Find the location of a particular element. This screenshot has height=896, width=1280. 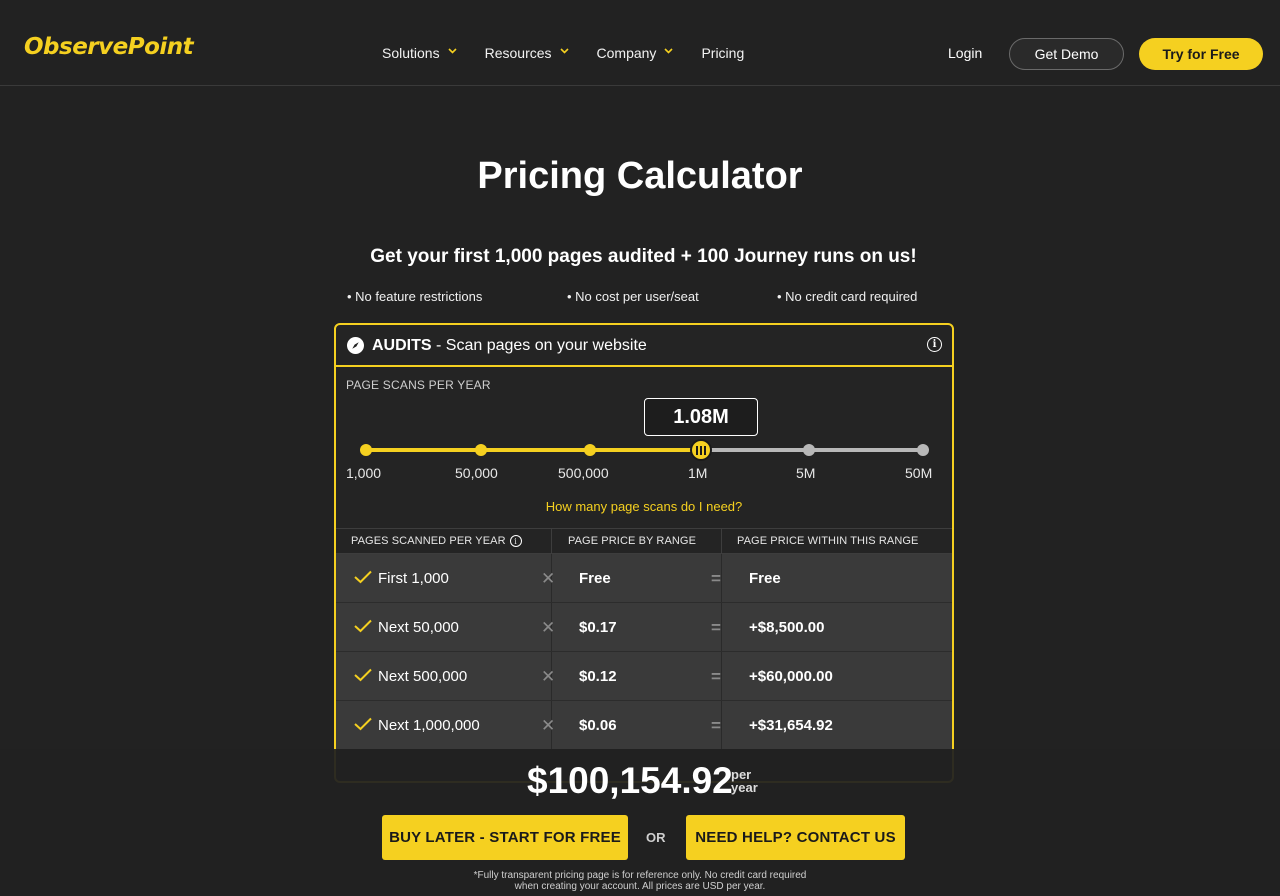

tick-label: 50,000 is located at coordinates (476, 473).